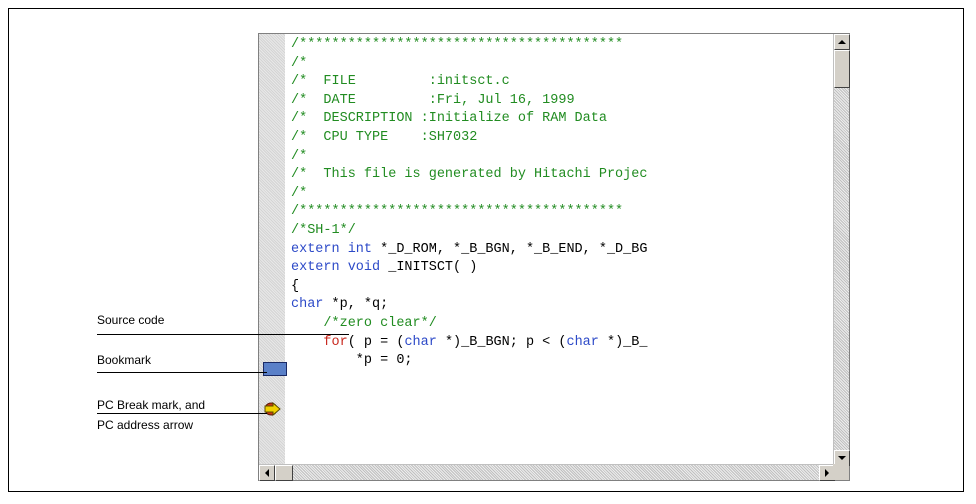  Describe the element at coordinates (352, 361) in the screenshot. I see `code-token: *p = 0;` at that location.